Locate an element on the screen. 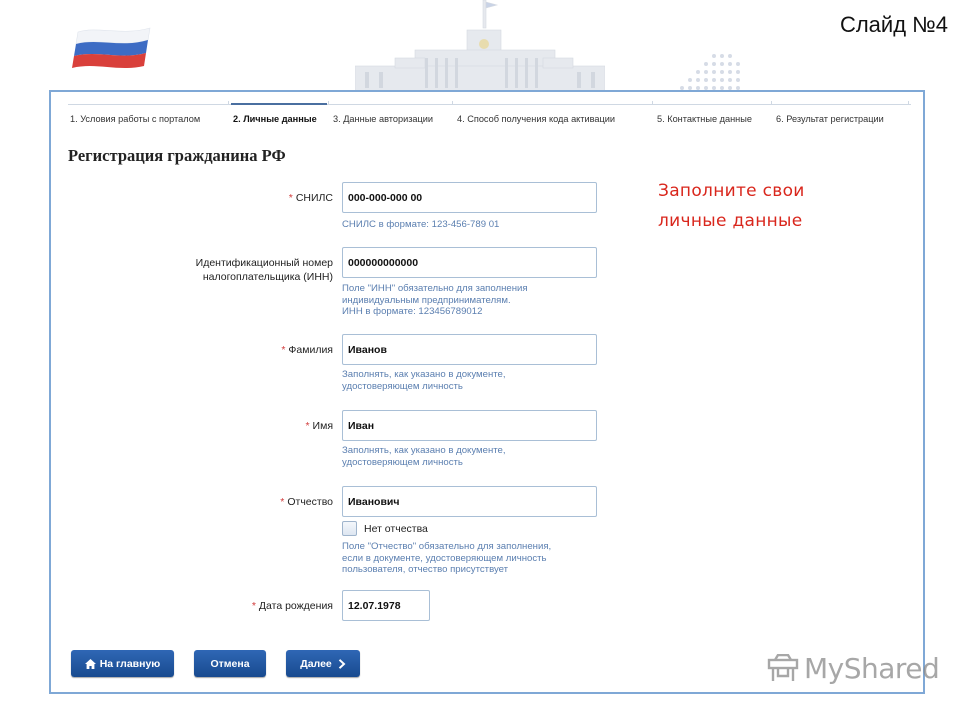  slide-number: Слайд №4 is located at coordinates (893, 24).